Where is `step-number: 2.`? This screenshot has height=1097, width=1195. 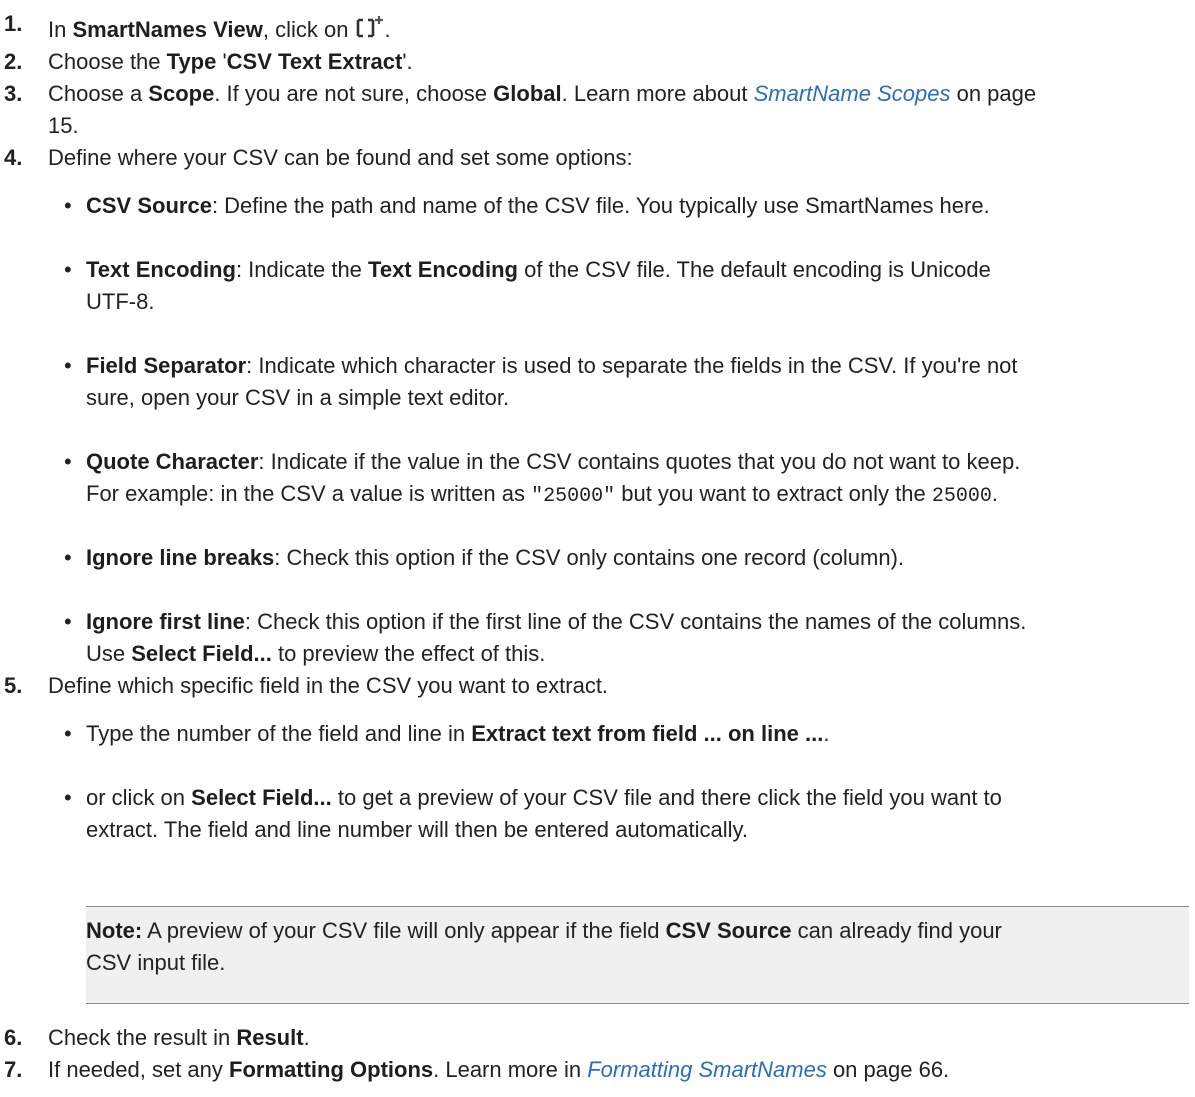
step-number: 2. is located at coordinates (13, 61).